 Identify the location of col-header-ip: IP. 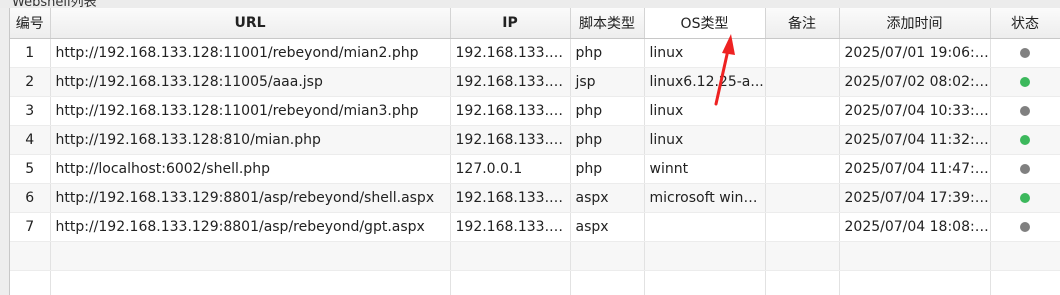
(510, 23).